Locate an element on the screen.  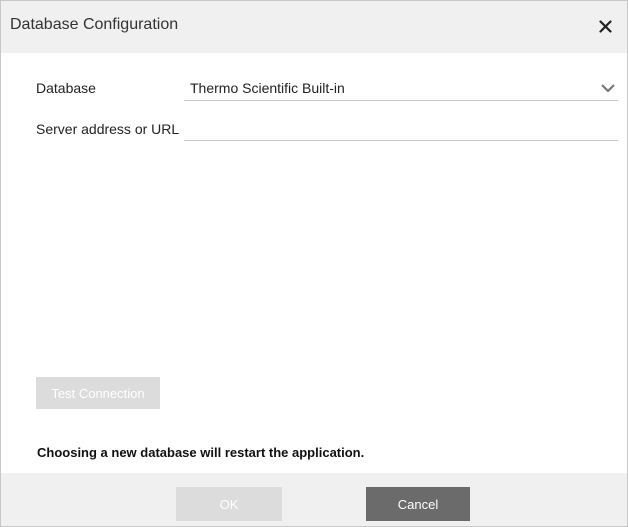
close-icon is located at coordinates (605, 26).